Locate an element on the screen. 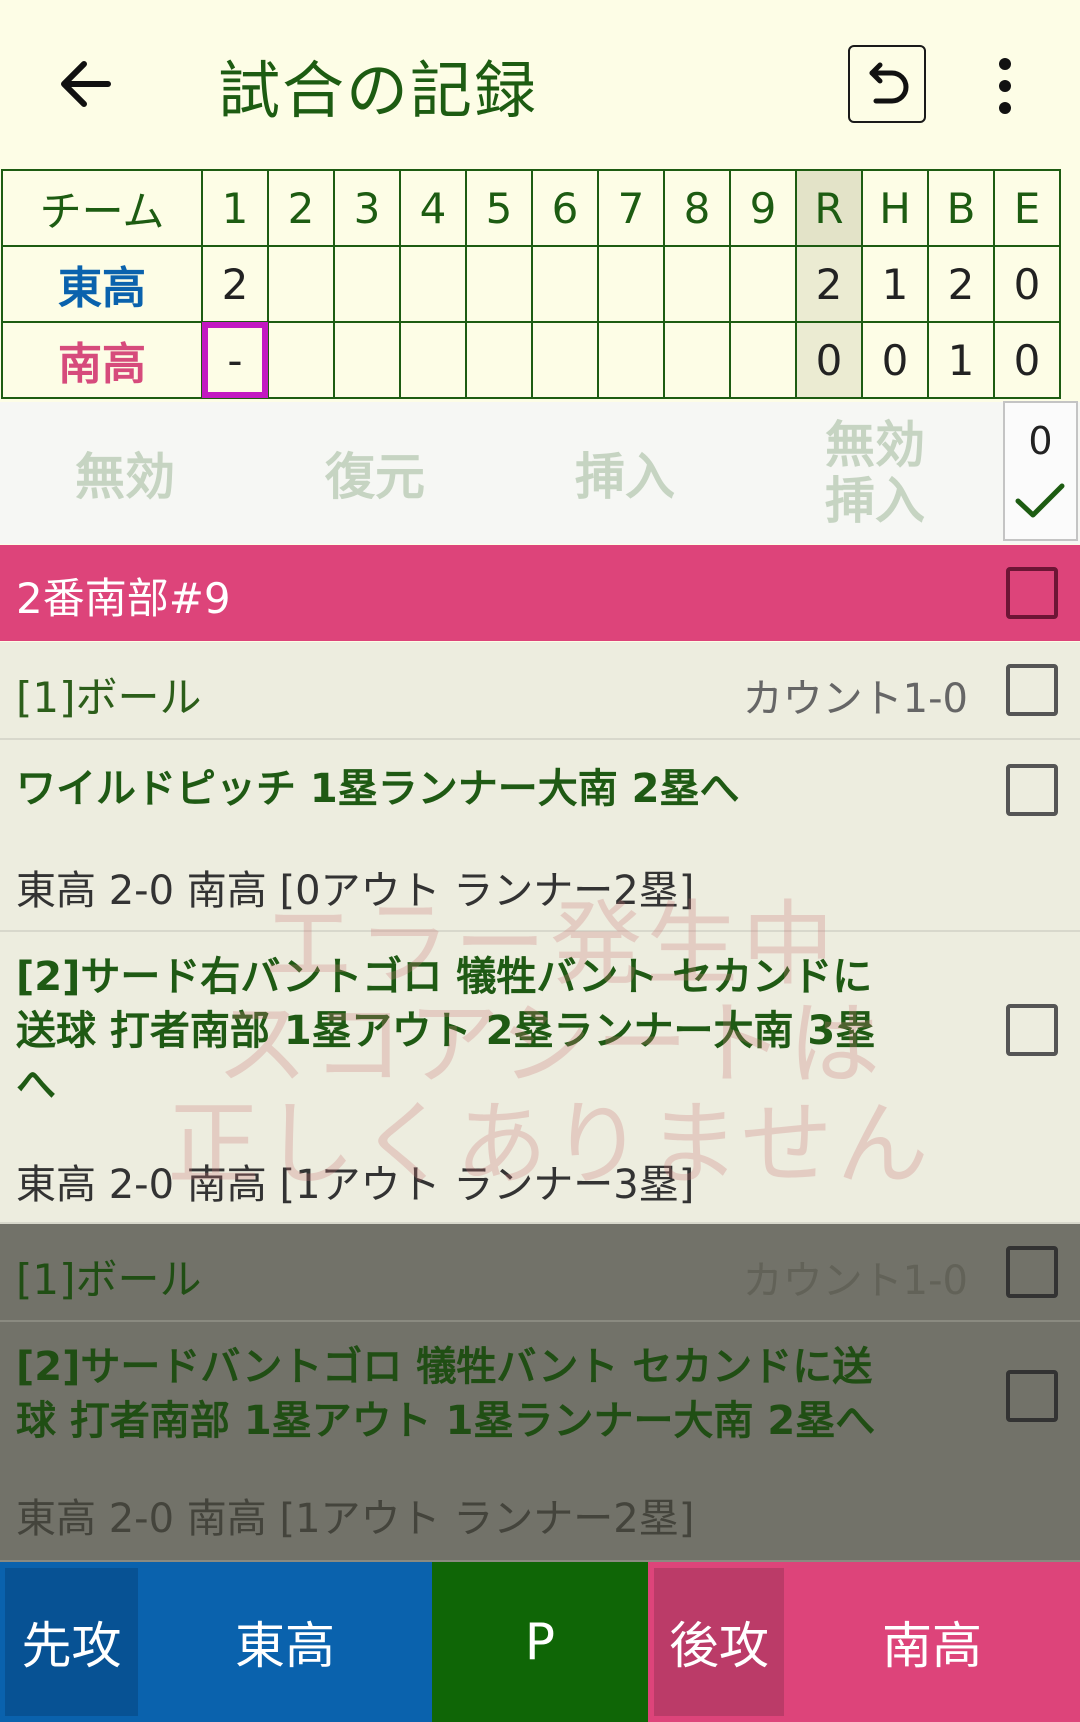 Image resolution: width=1080 pixels, height=1722 pixels. home-team-row: 南高 - 0 0 1 0 is located at coordinates (531, 360).